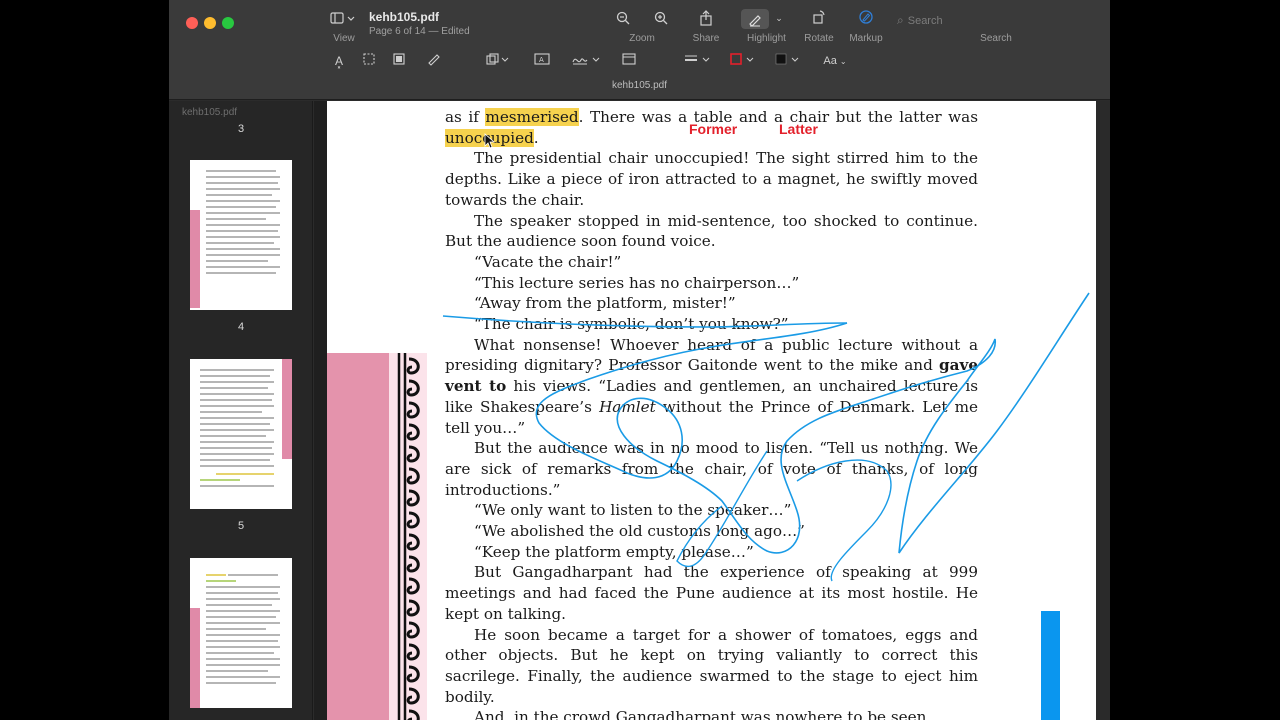 This screenshot has height=720, width=1280. I want to click on signature-icon, so click(586, 61).